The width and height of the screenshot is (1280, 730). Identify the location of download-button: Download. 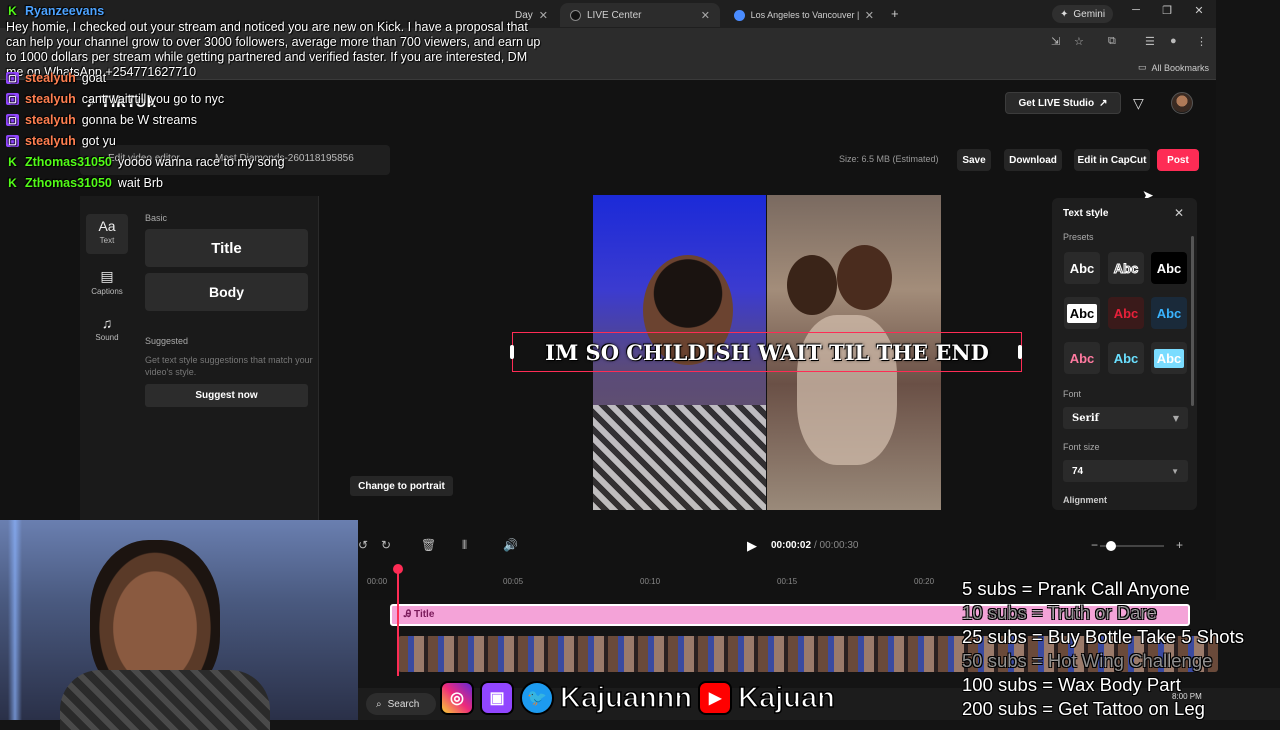
(1033, 160).